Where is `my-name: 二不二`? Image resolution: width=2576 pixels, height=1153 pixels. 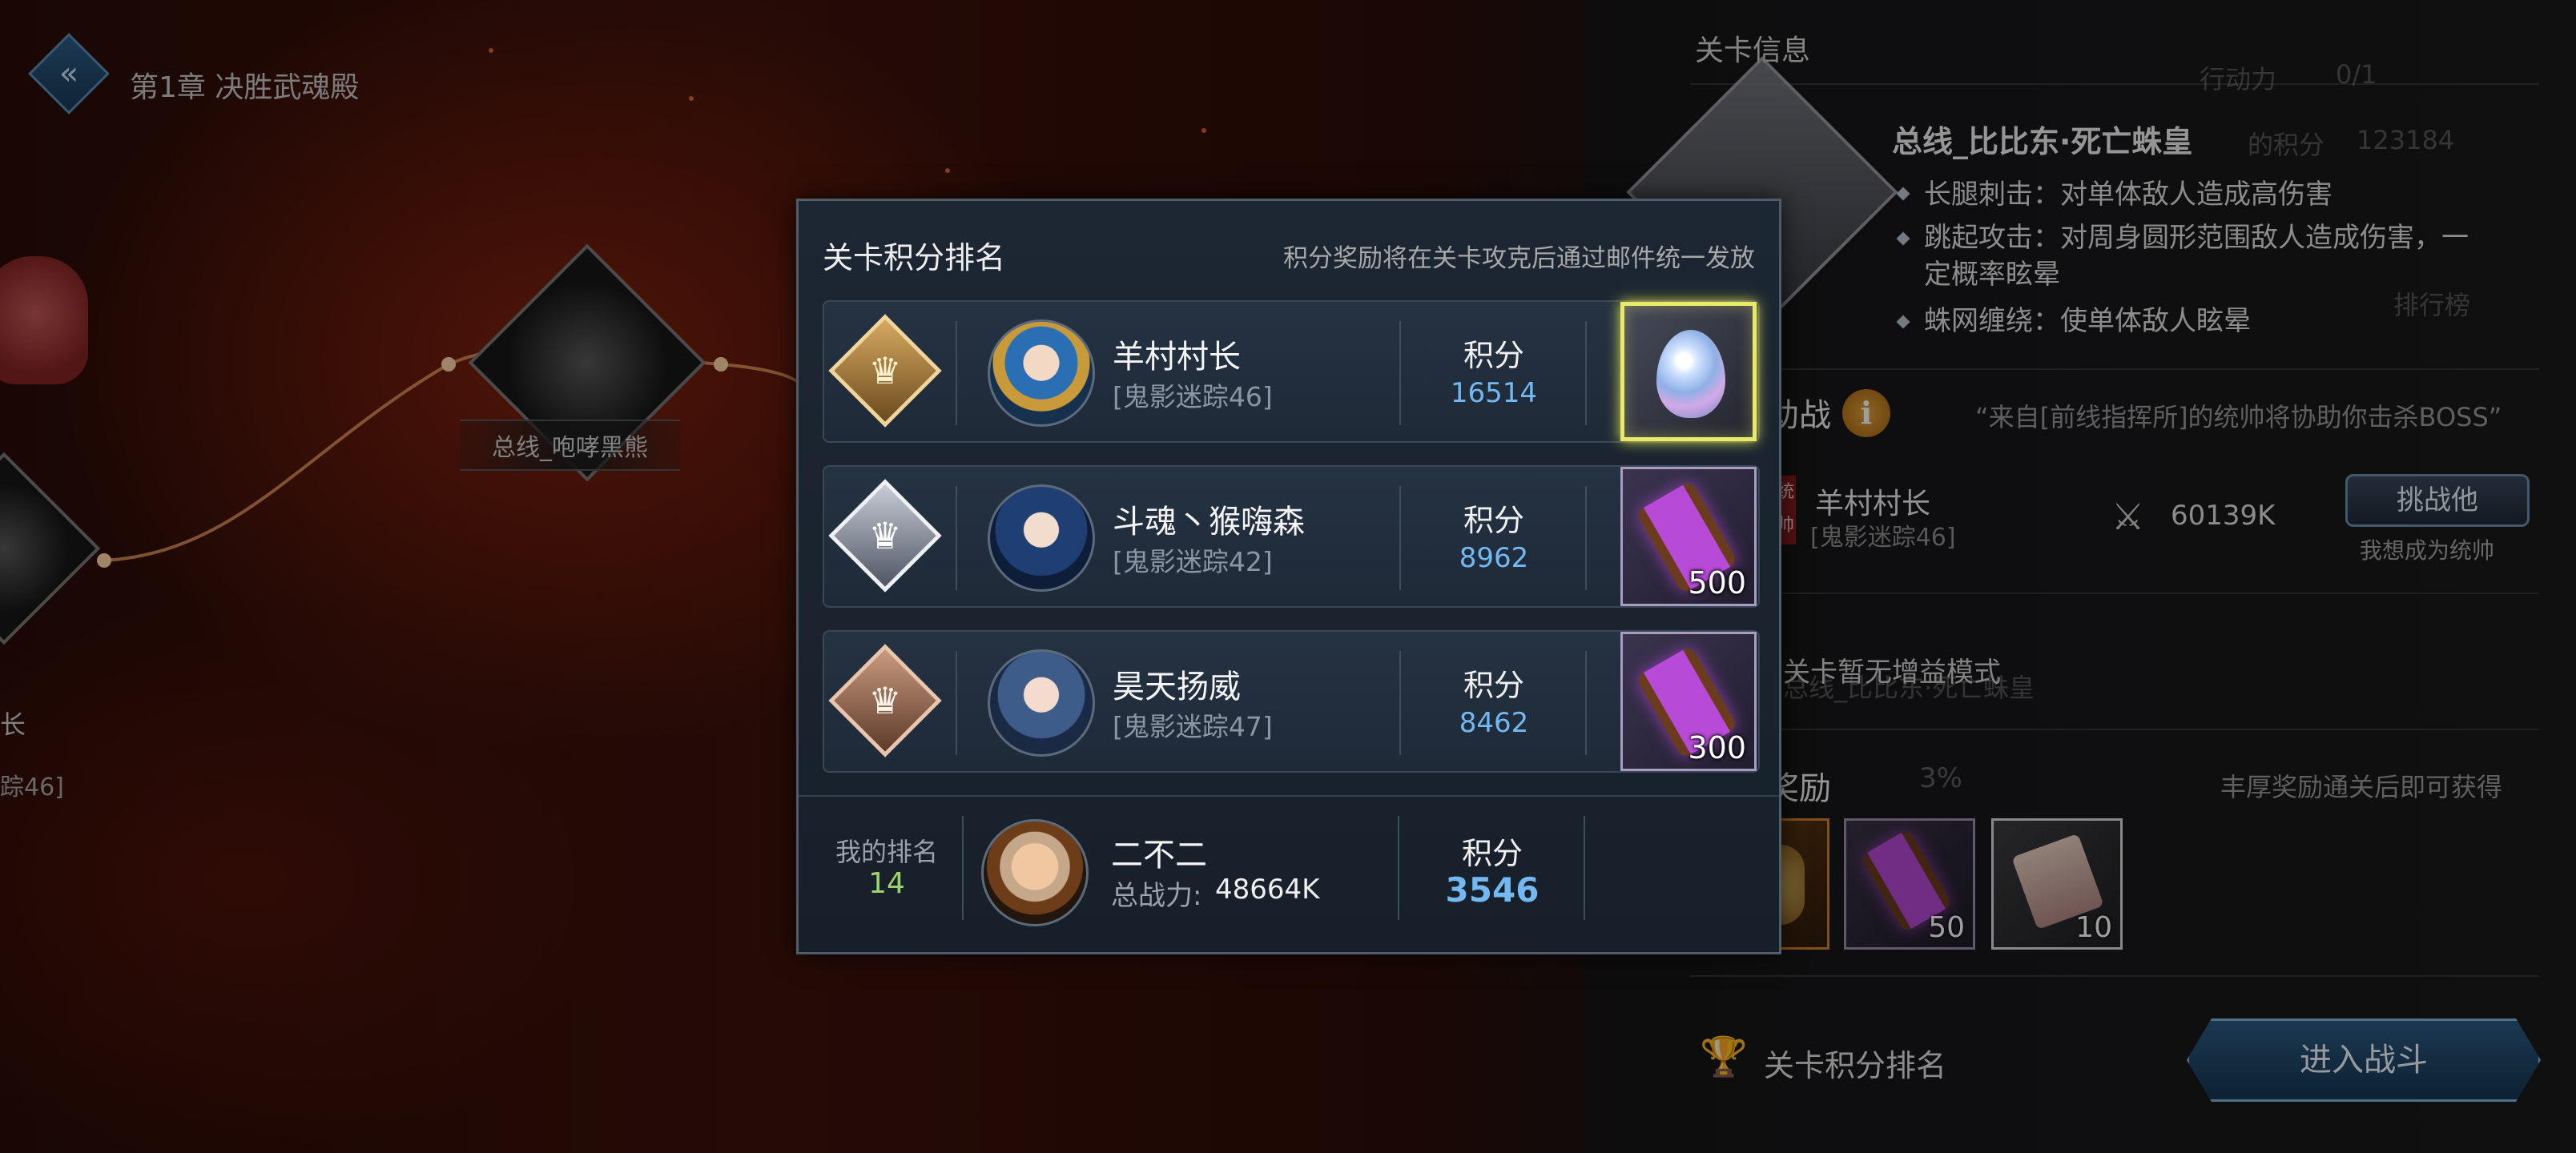 my-name: 二不二 is located at coordinates (1159, 856).